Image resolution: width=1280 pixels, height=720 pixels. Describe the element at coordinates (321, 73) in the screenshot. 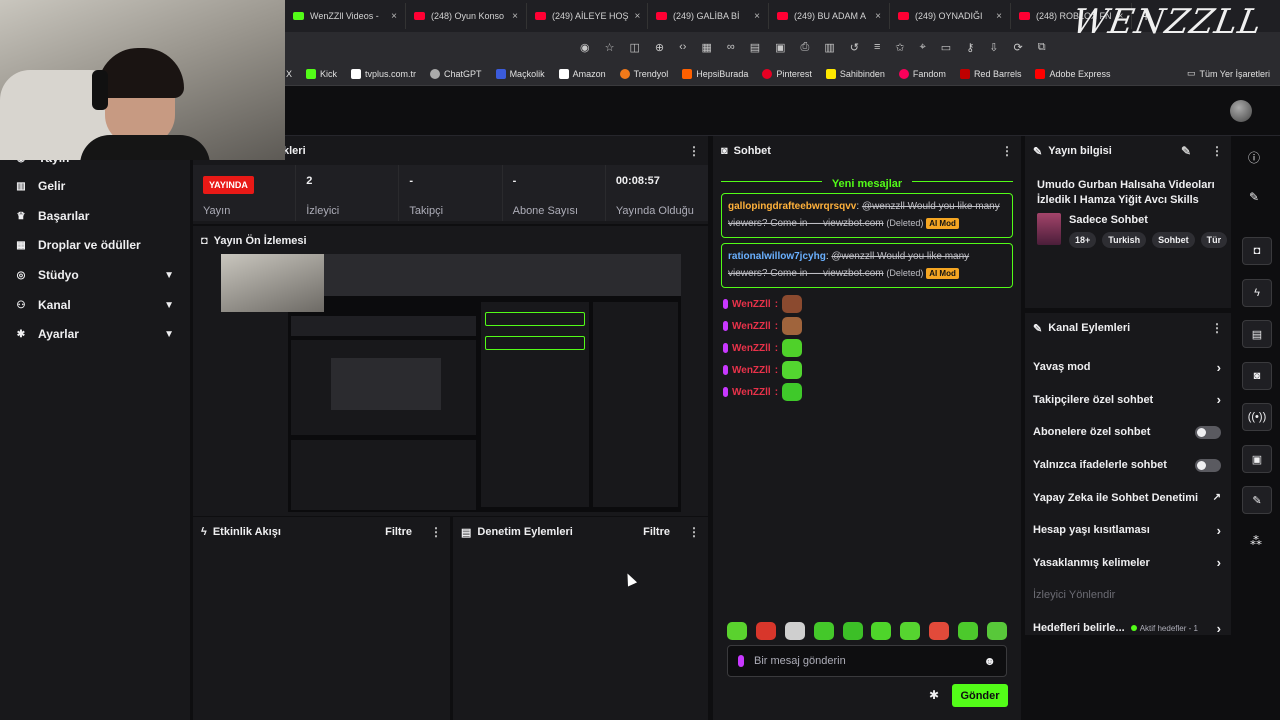

I see `bookmark-kick: Kick` at that location.